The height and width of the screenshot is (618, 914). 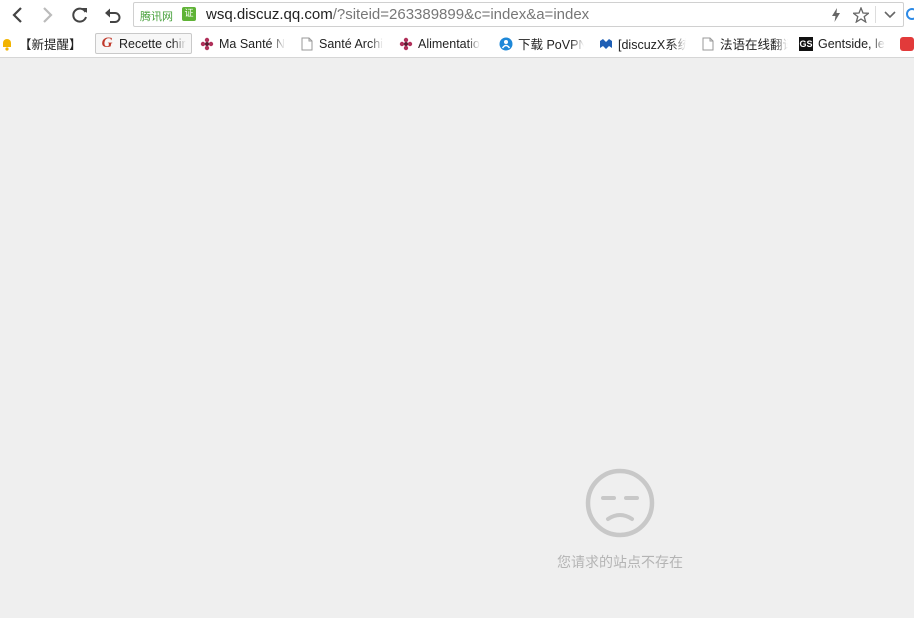 What do you see at coordinates (620, 503) in the screenshot?
I see `sad-face-icon` at bounding box center [620, 503].